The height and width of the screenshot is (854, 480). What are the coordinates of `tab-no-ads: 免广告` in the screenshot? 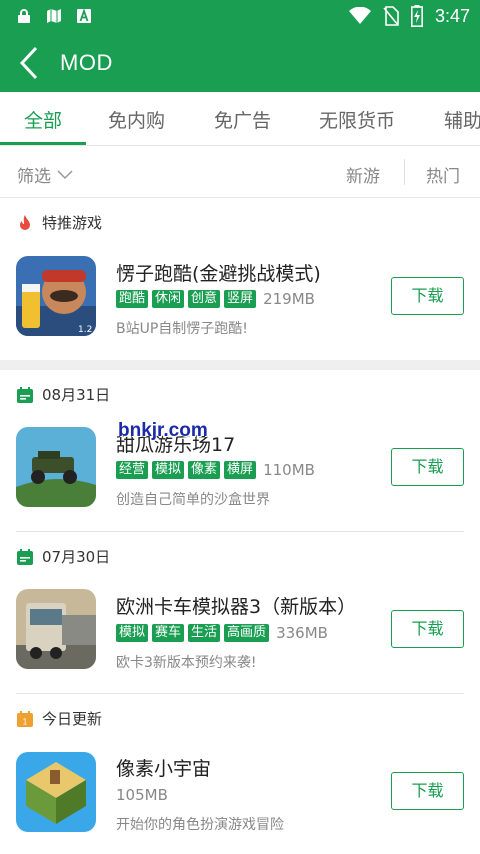 It's located at (242, 119).